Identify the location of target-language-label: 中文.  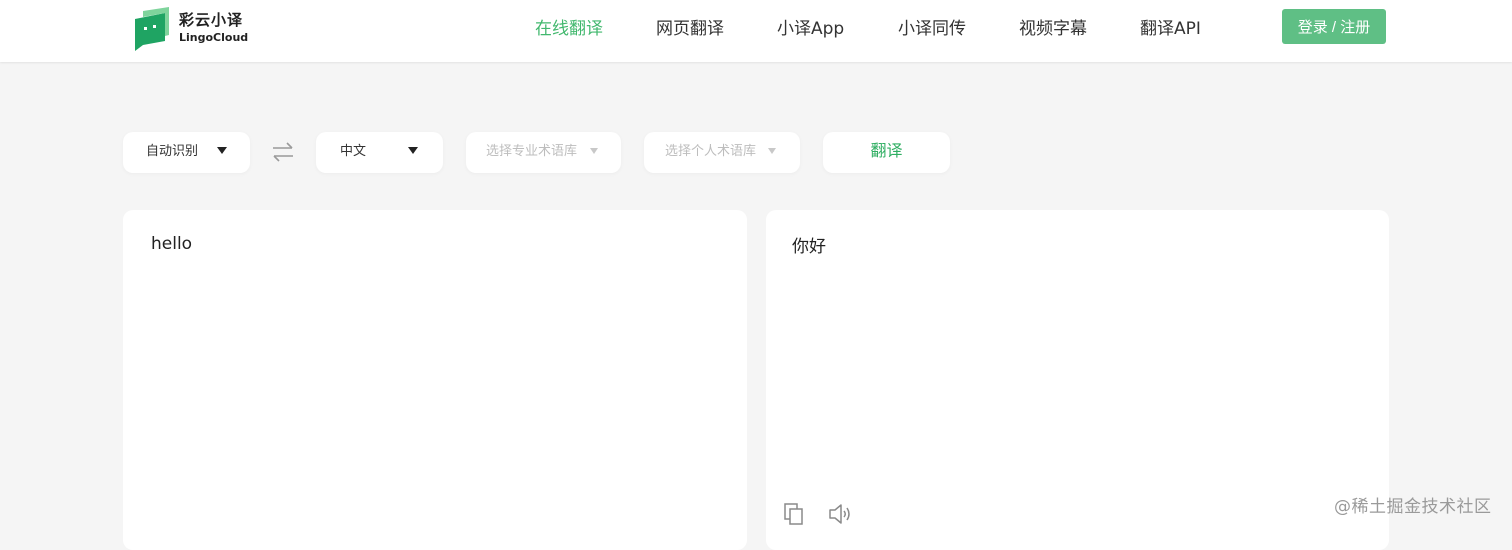
(353, 151).